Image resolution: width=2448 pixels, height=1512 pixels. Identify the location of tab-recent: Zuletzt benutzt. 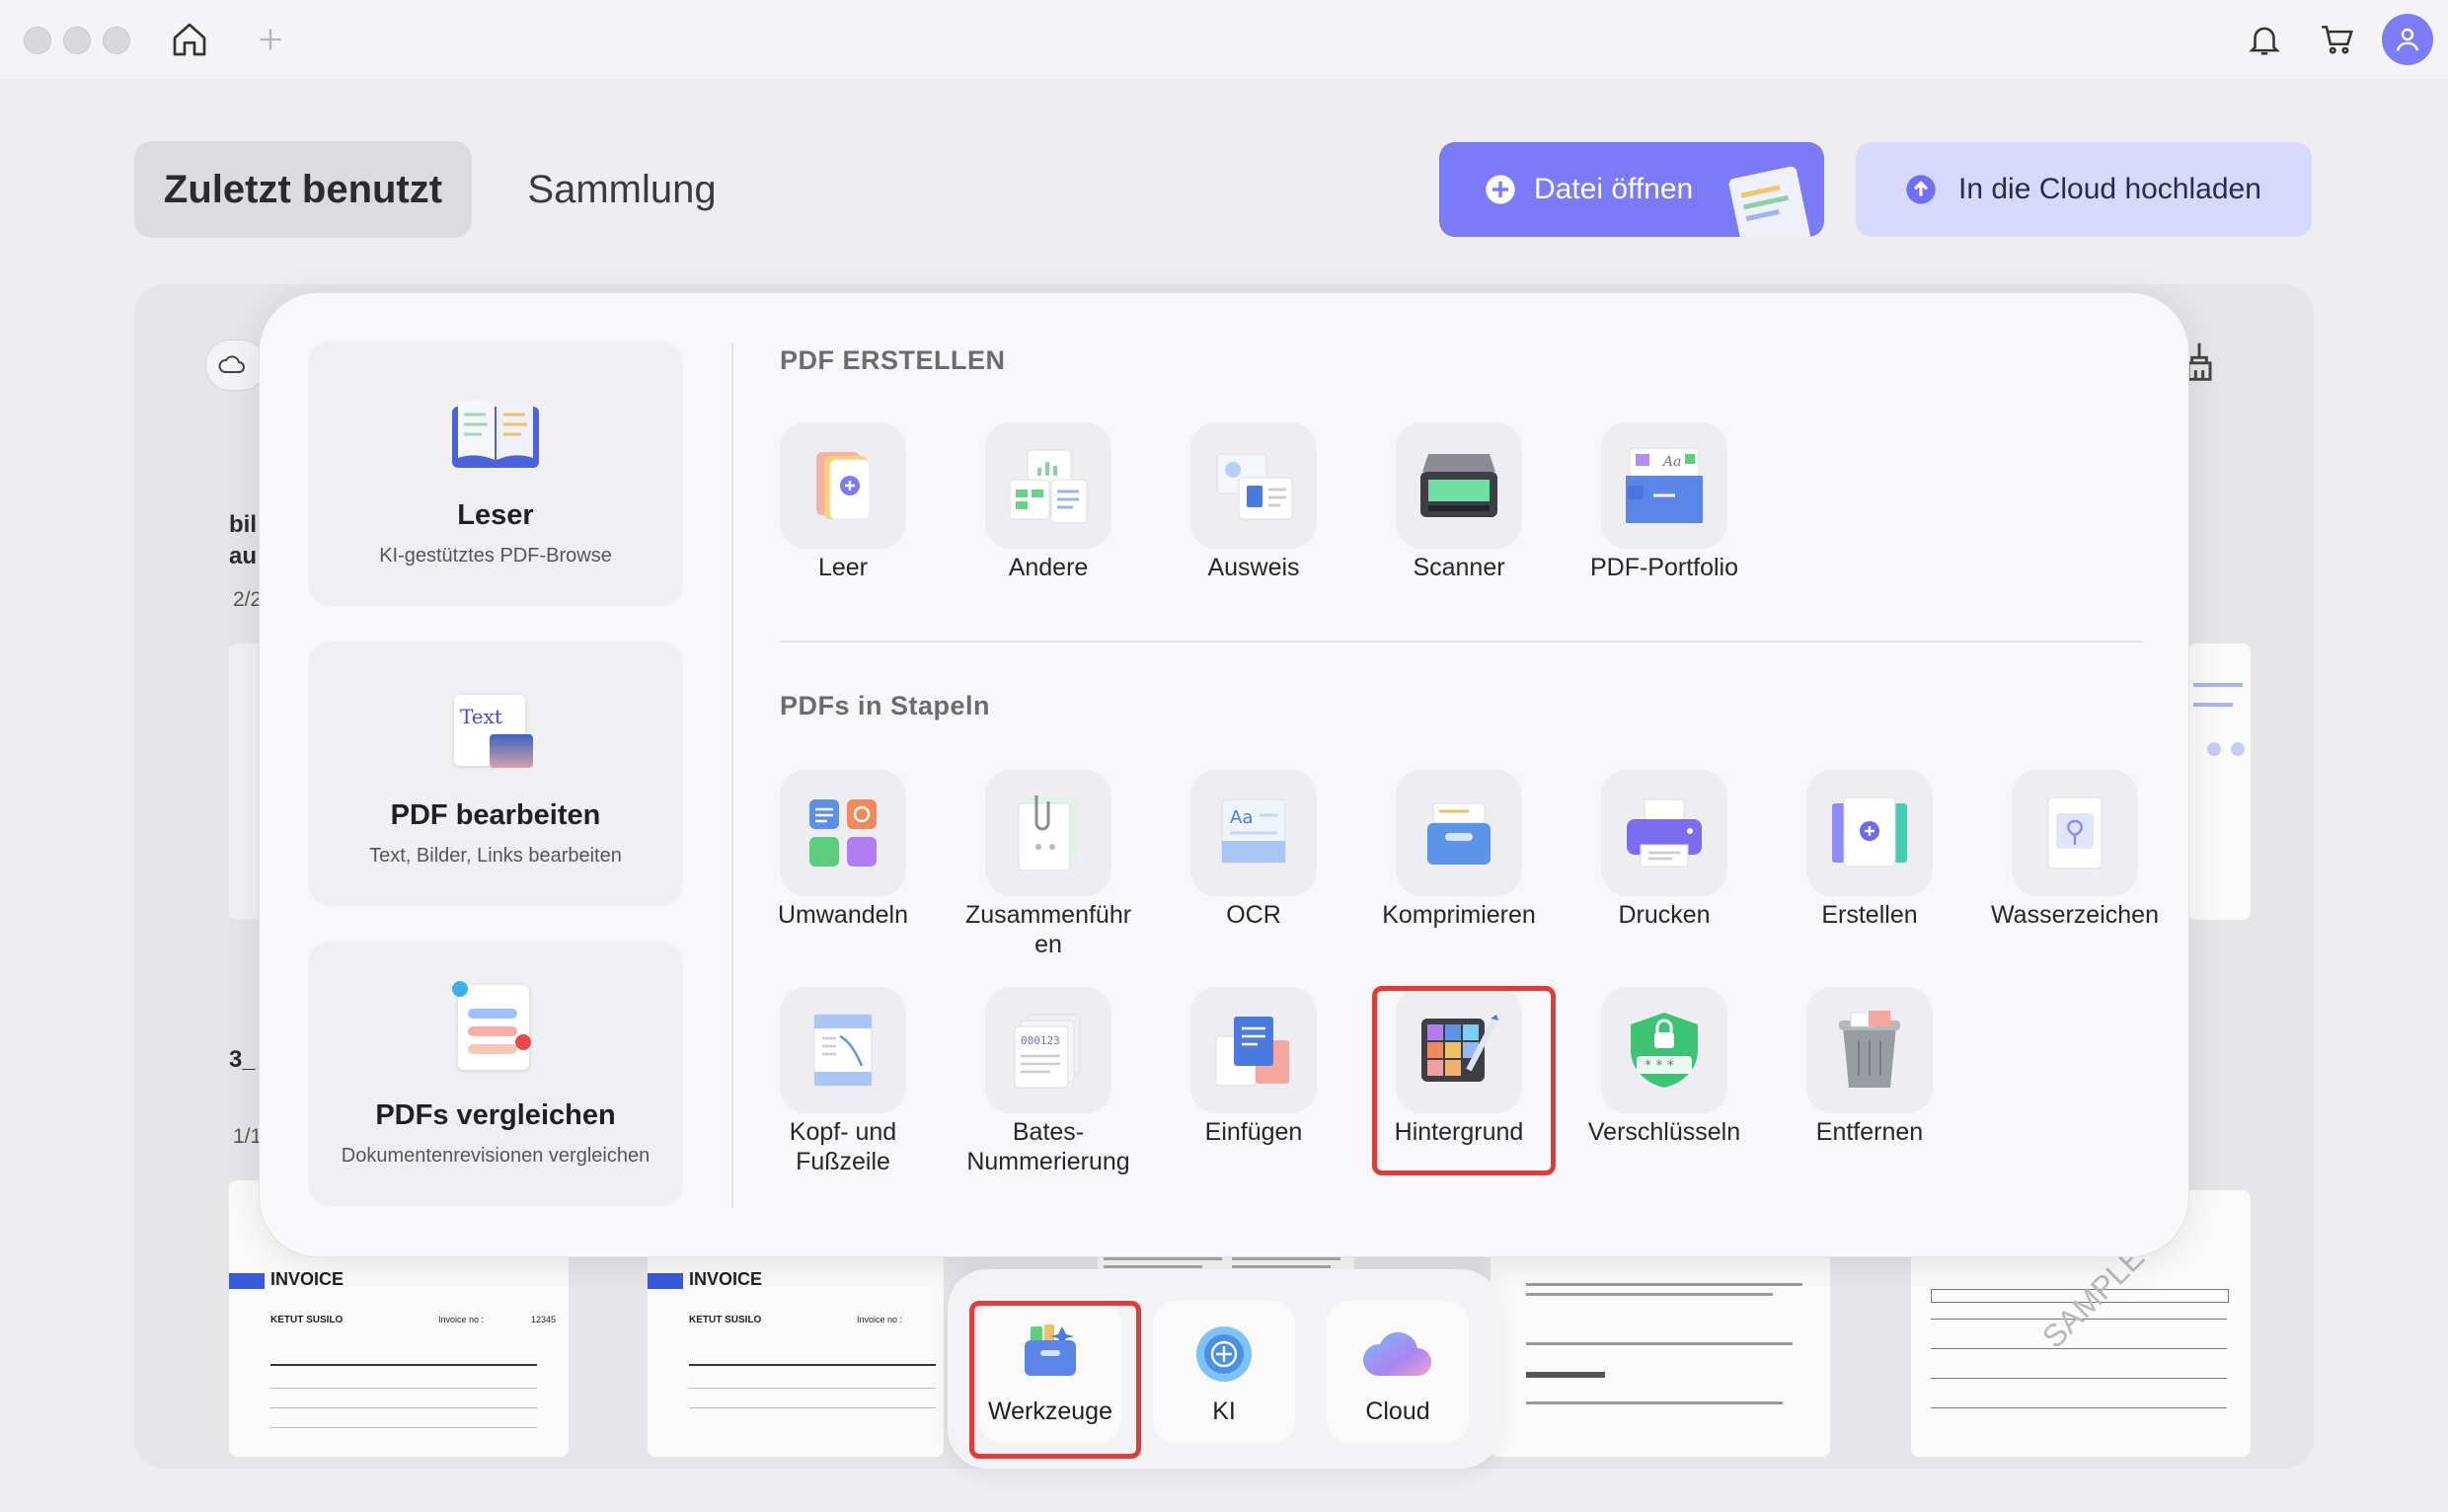
(303, 190).